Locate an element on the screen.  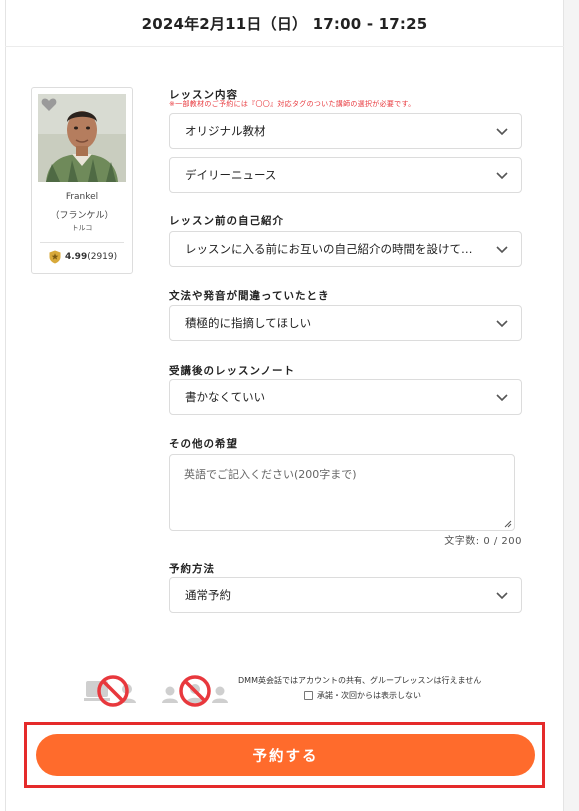
sharing-notice: DMM英会話ではアカウントの共有、グループレッスンは行えません is located at coordinates (360, 680).